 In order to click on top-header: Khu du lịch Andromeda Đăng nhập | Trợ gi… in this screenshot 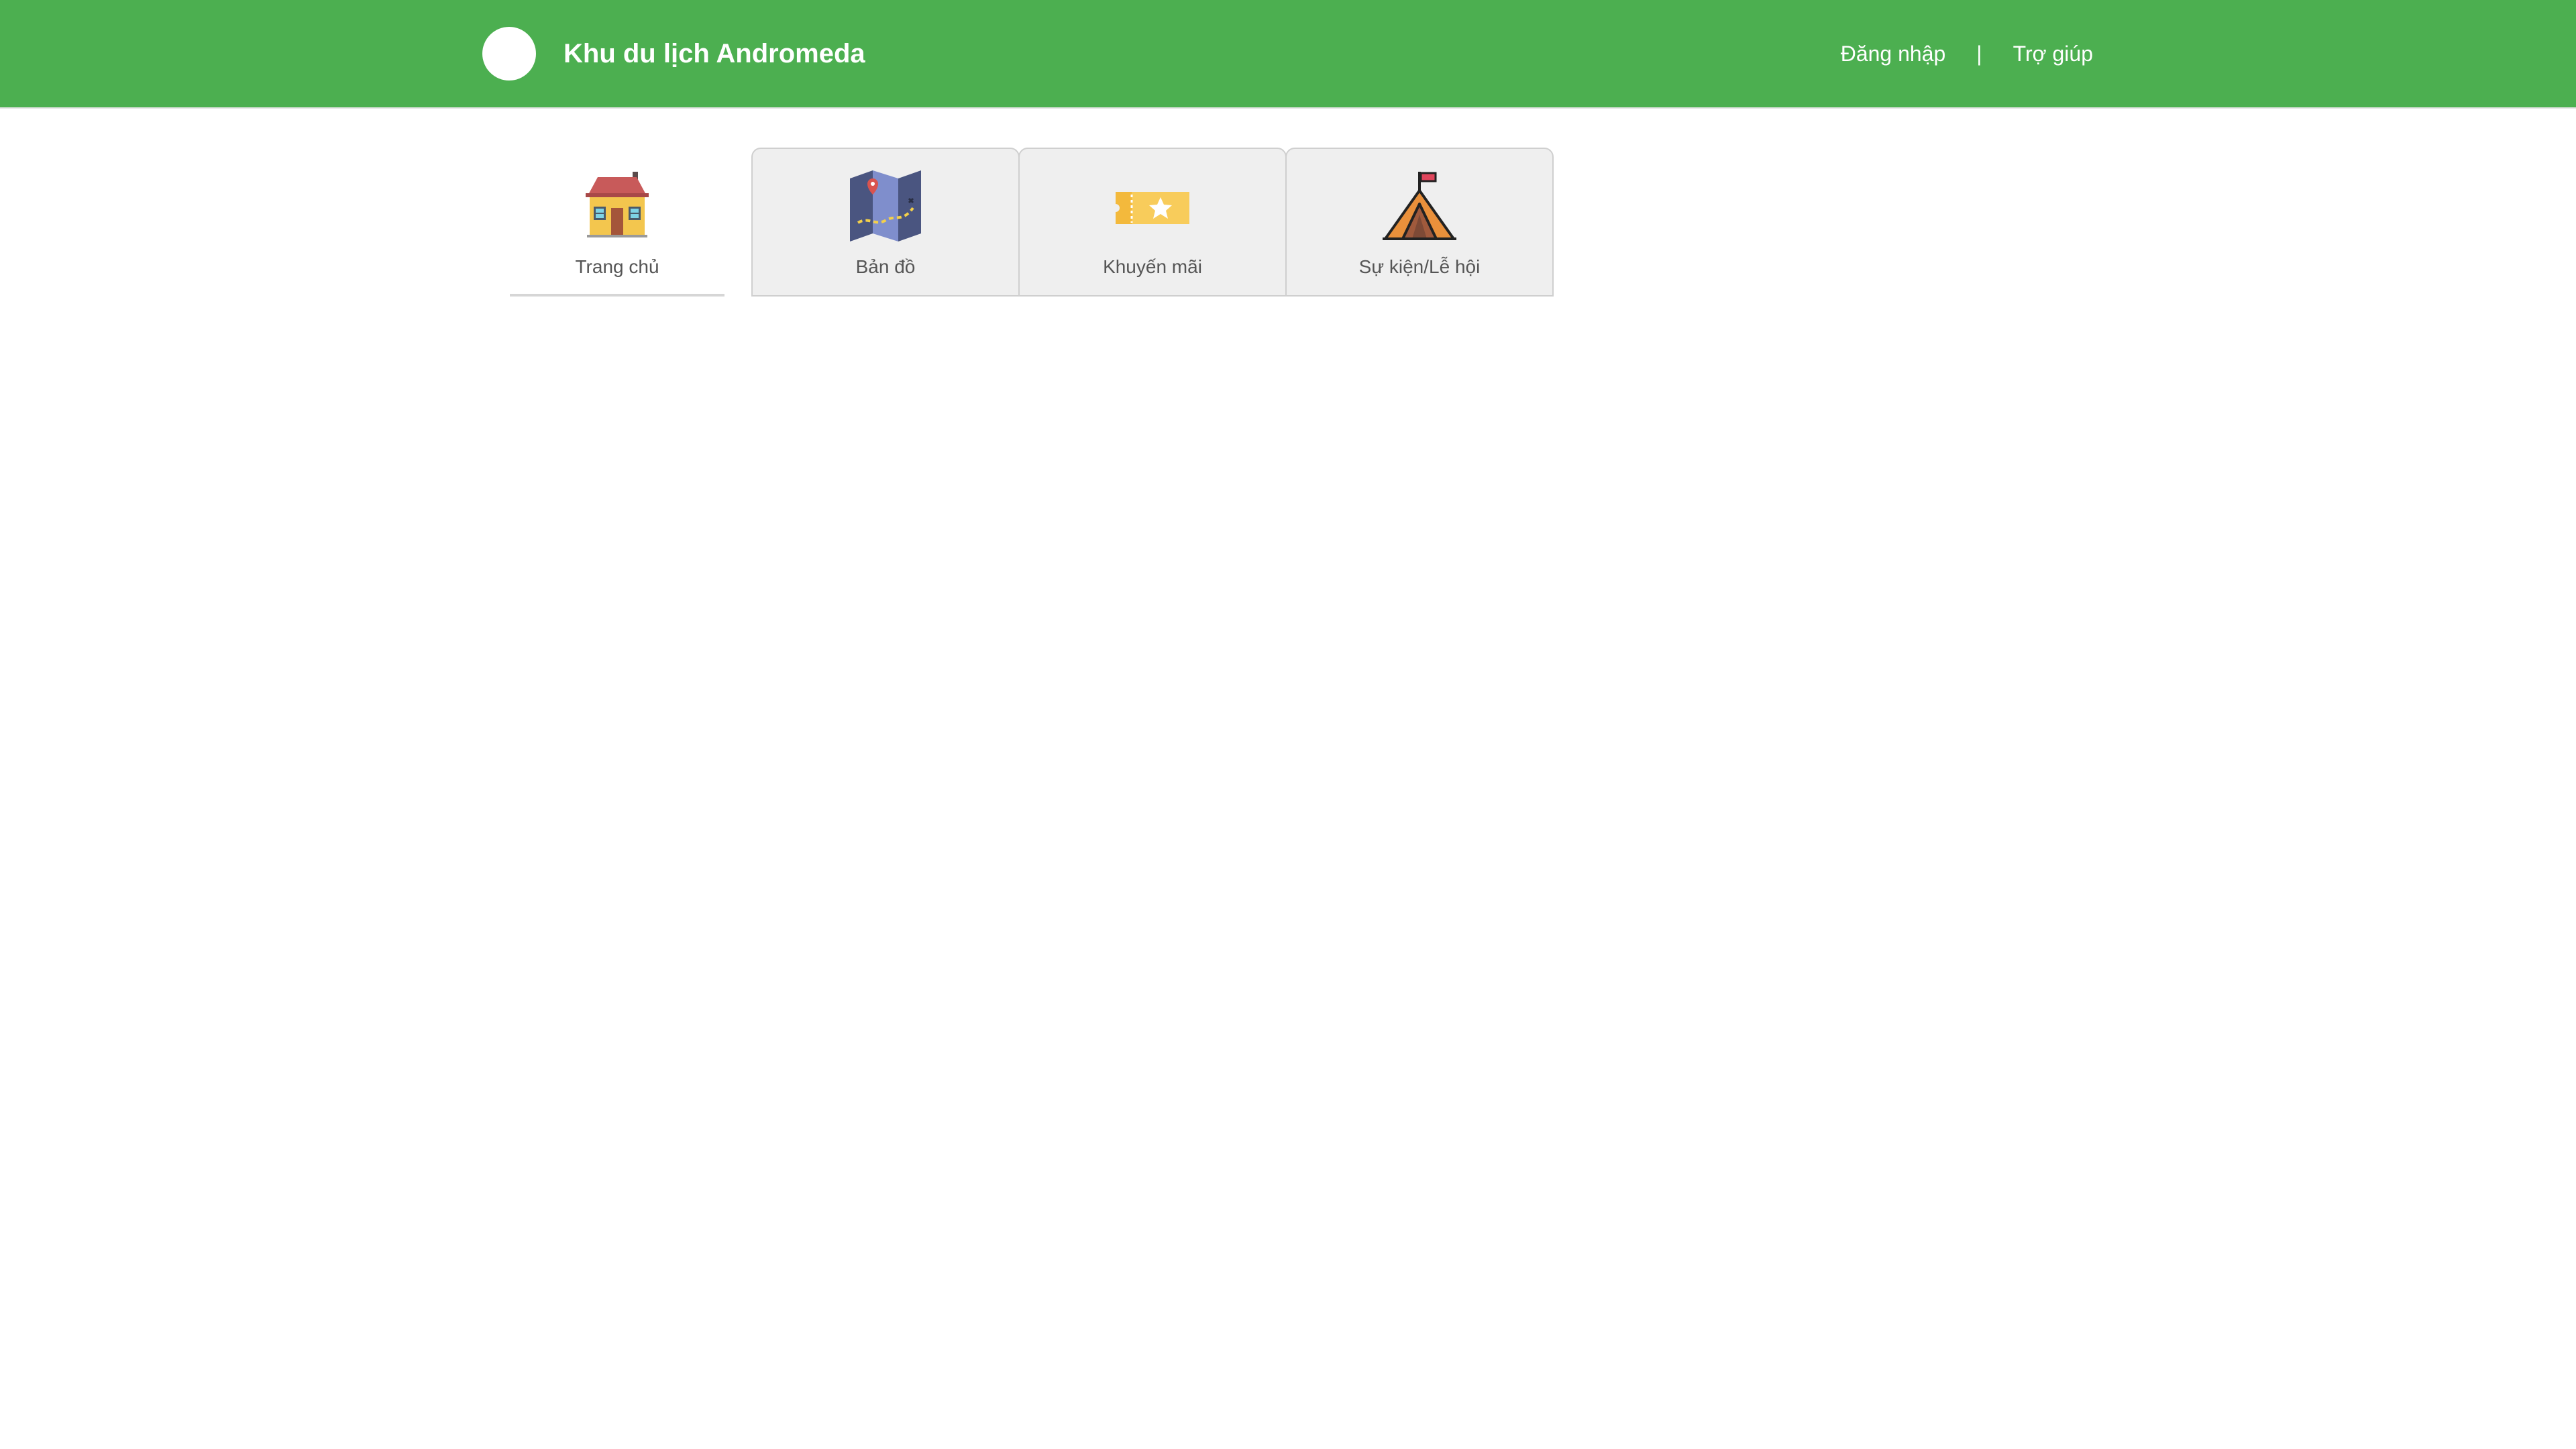, I will do `click(1288, 54)`.